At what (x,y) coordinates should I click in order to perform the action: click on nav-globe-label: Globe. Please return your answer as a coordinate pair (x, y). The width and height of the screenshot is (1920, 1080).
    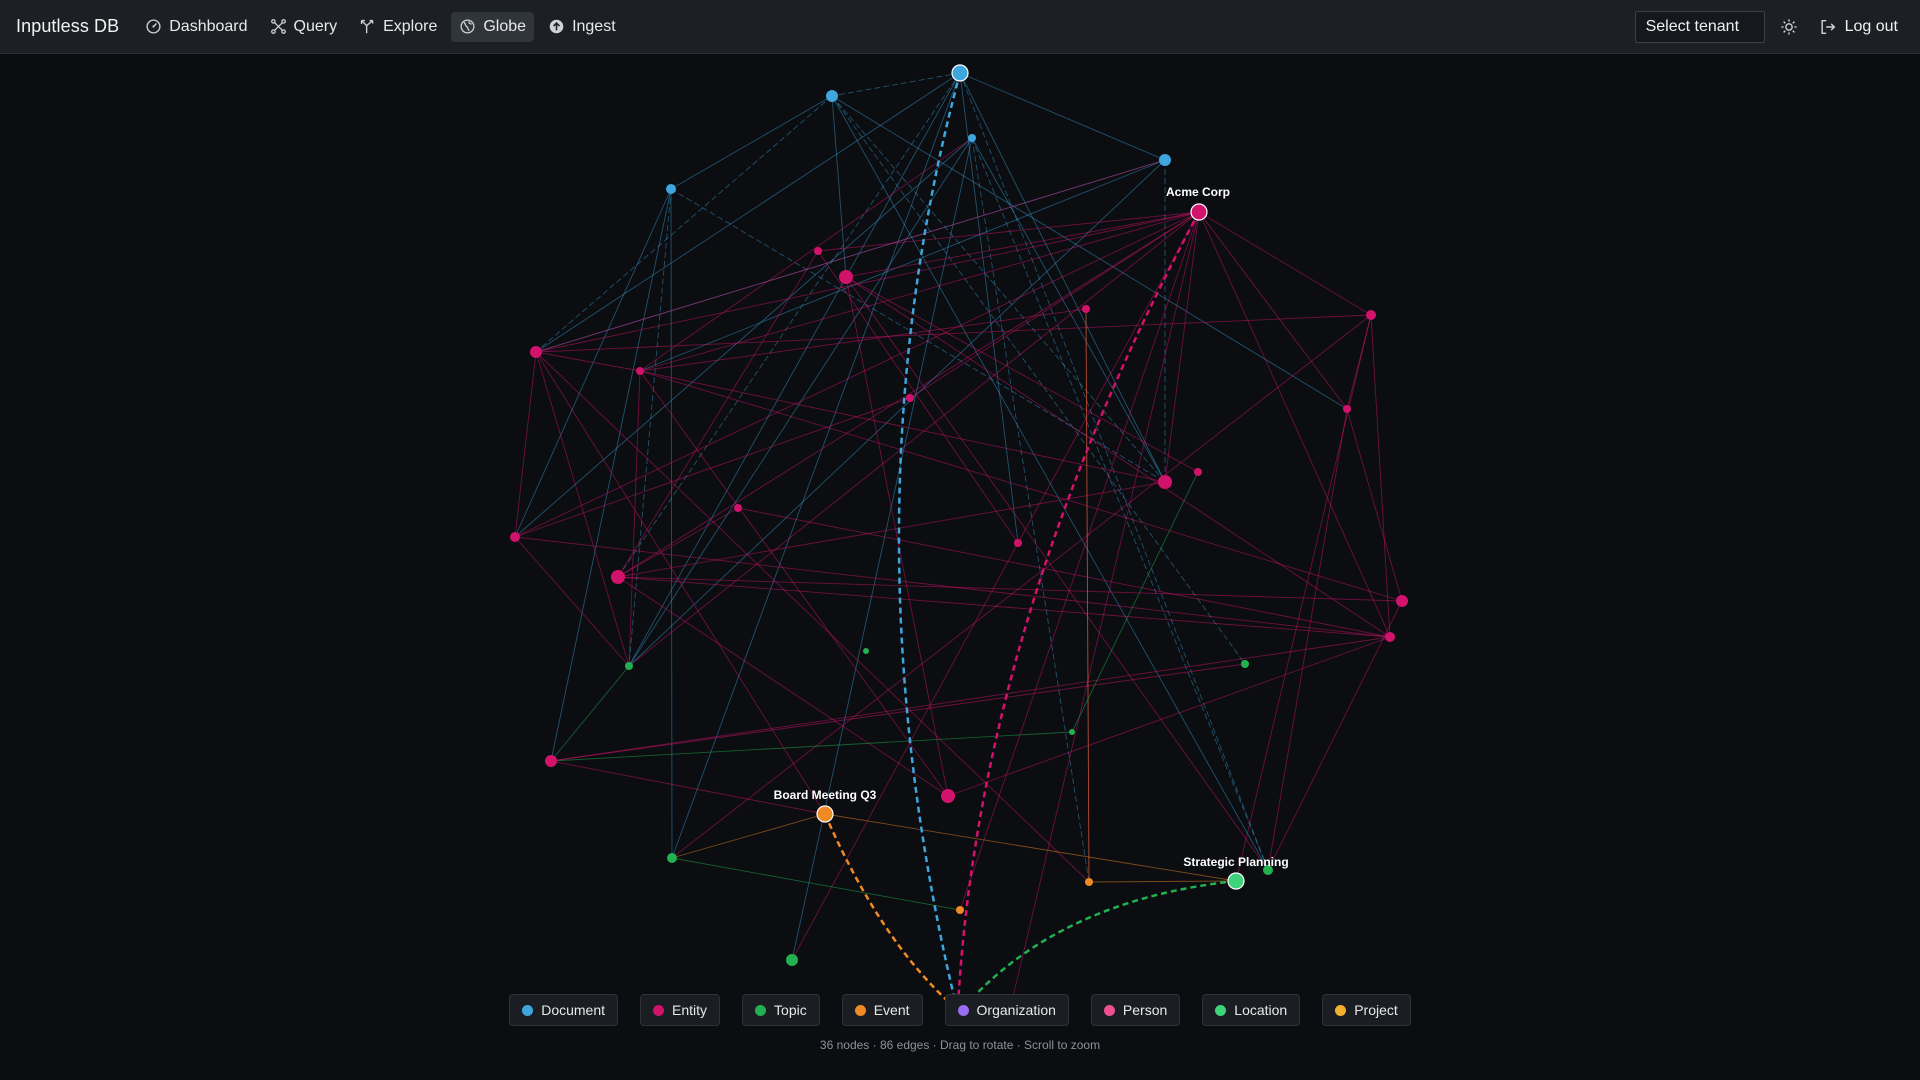
    Looking at the image, I should click on (505, 26).